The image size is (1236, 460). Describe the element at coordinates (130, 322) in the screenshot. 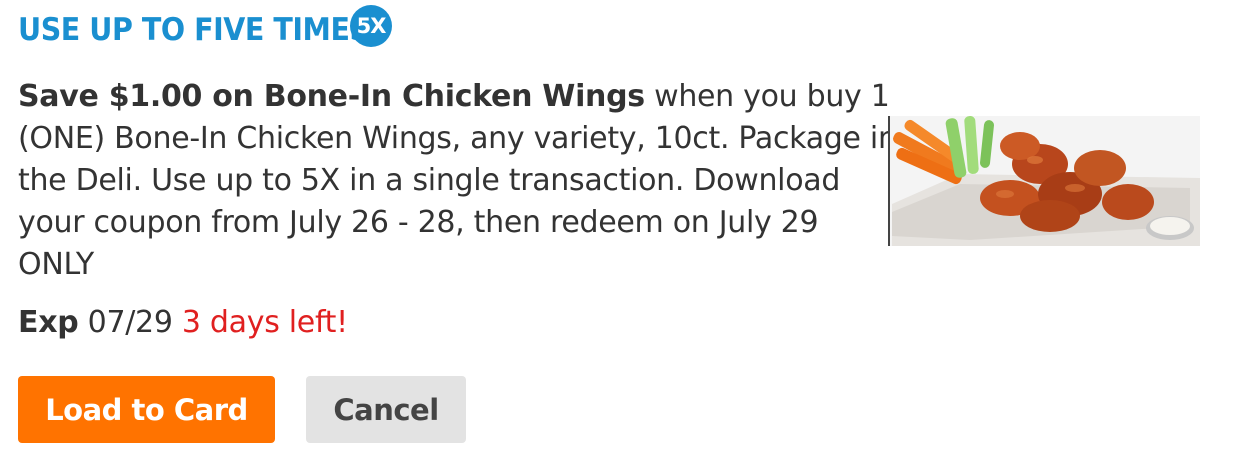

I see `expiry-date: 07/29` at that location.